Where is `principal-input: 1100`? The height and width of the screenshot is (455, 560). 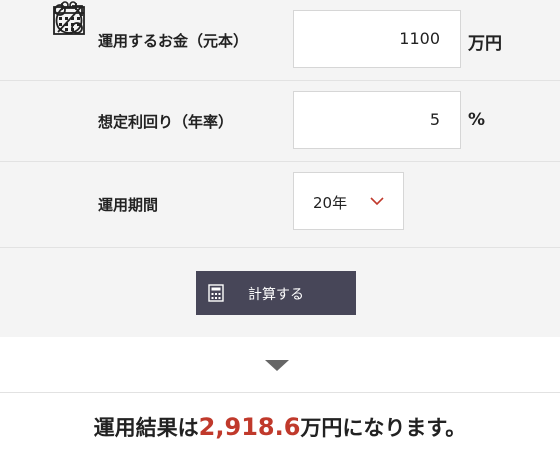 principal-input: 1100 is located at coordinates (377, 39).